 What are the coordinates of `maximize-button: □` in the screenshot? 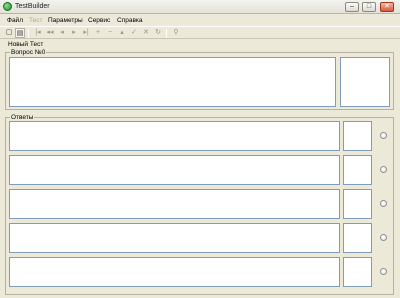 It's located at (369, 7).